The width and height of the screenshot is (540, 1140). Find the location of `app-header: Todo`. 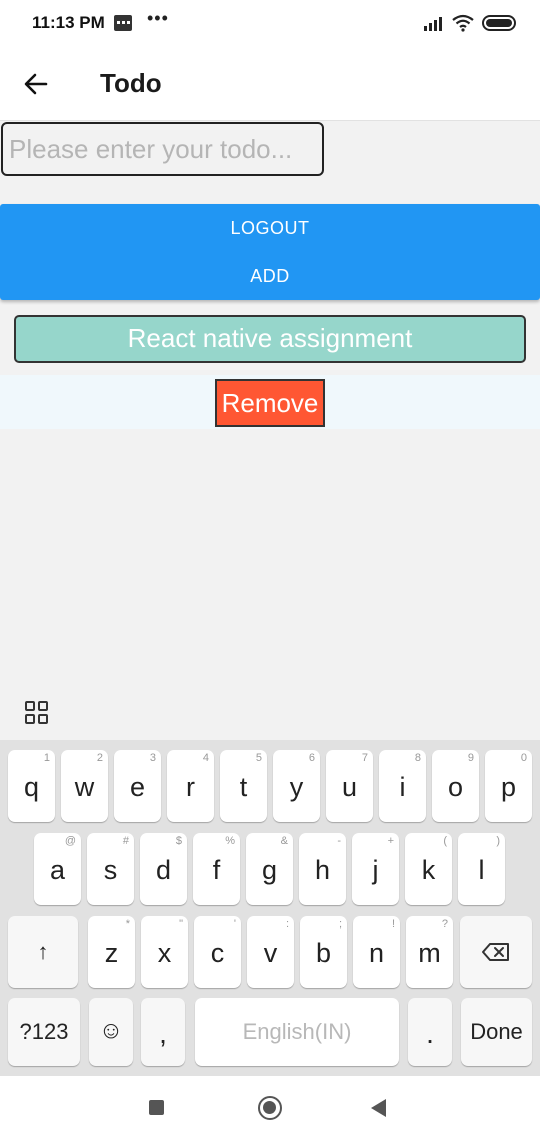

app-header: Todo is located at coordinates (270, 84).